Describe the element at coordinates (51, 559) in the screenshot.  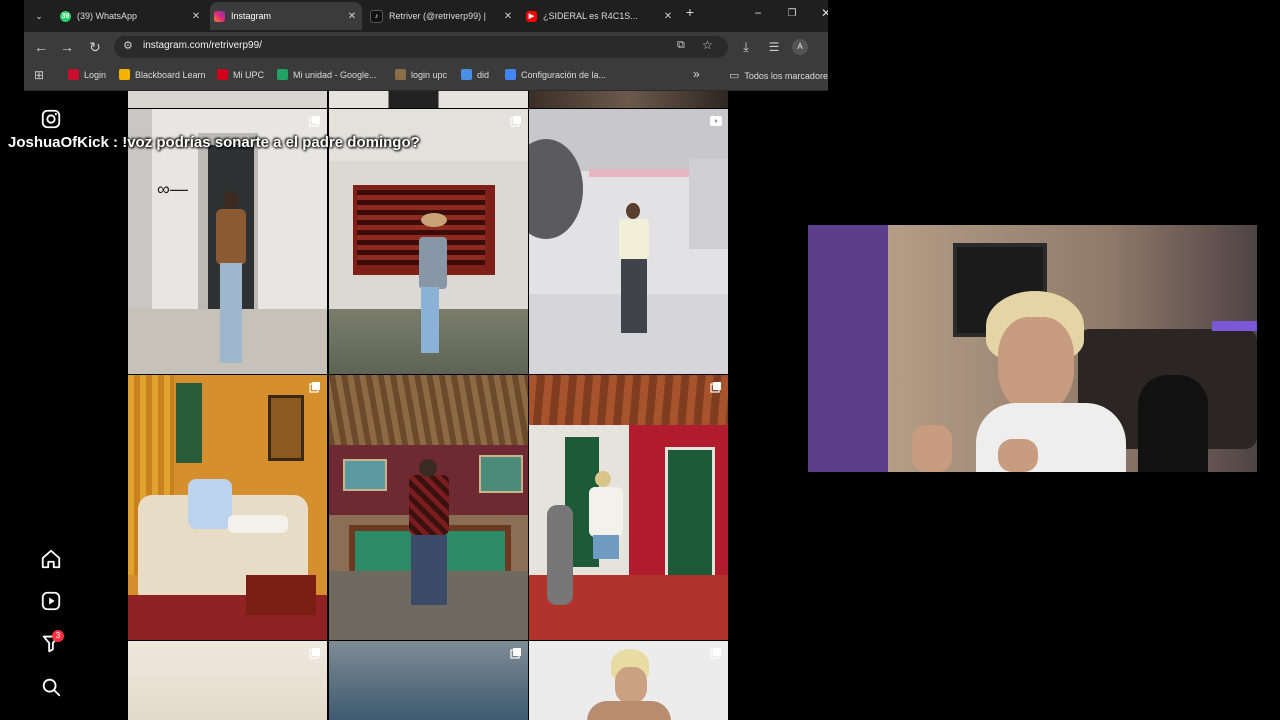
I see `home-icon` at that location.